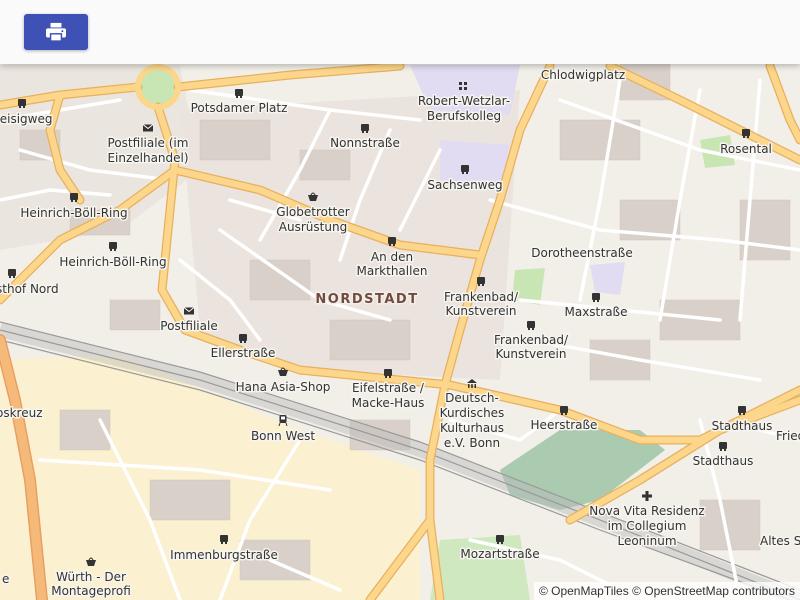  What do you see at coordinates (746, 149) in the screenshot?
I see `place-label-rosental: Rosental` at bounding box center [746, 149].